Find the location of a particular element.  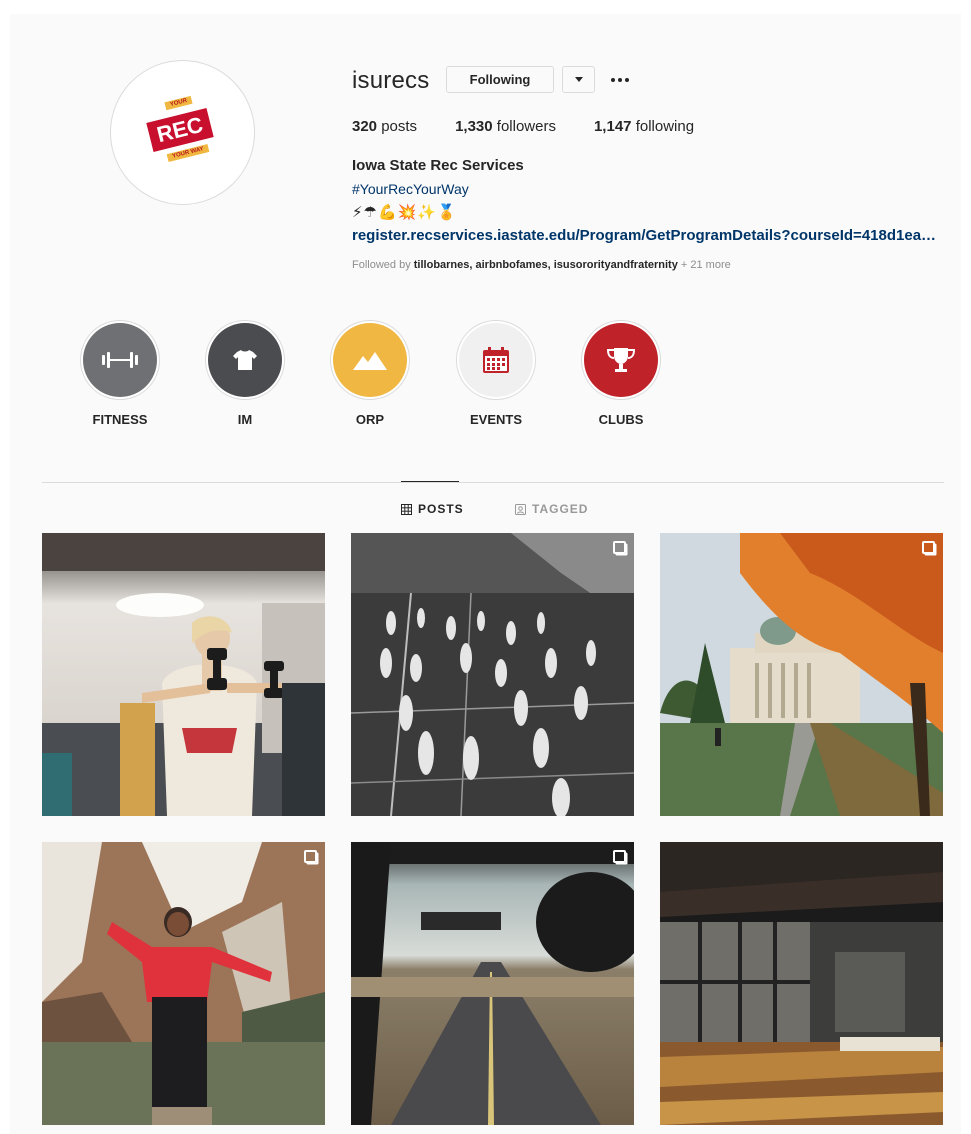

chevron-down-icon is located at coordinates (578, 79).